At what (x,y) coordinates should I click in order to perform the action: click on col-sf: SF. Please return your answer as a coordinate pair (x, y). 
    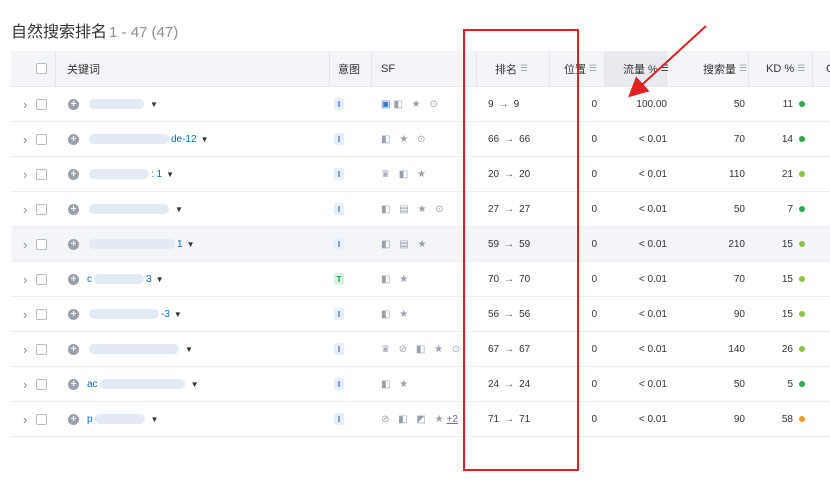
    Looking at the image, I should click on (388, 68).